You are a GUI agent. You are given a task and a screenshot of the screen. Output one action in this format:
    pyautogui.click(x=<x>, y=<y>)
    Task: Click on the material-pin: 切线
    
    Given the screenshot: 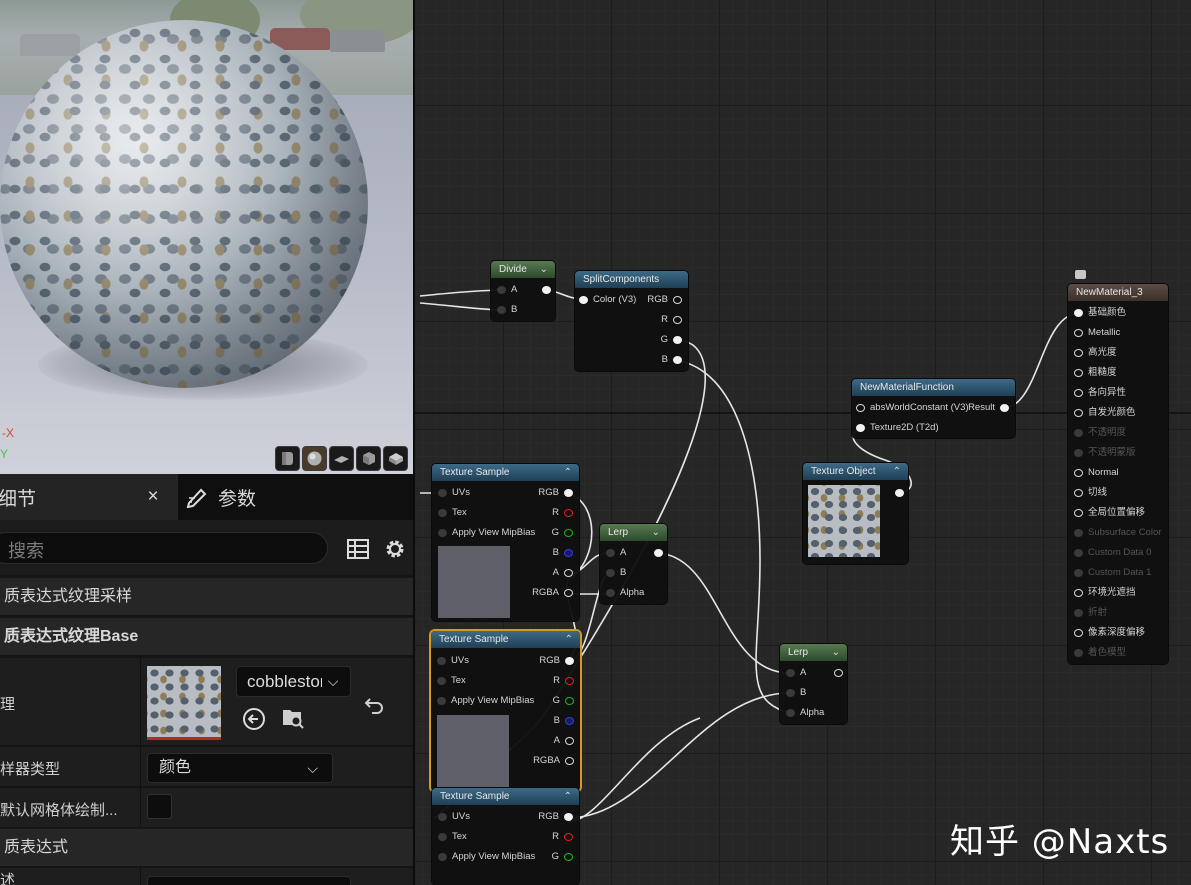 What is the action you would take?
    pyautogui.click(x=1090, y=493)
    